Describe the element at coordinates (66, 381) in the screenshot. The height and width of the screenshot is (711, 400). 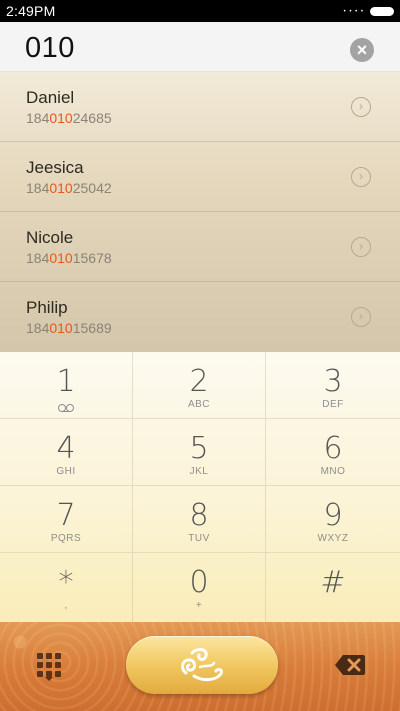
I see `key-digit: 1` at that location.